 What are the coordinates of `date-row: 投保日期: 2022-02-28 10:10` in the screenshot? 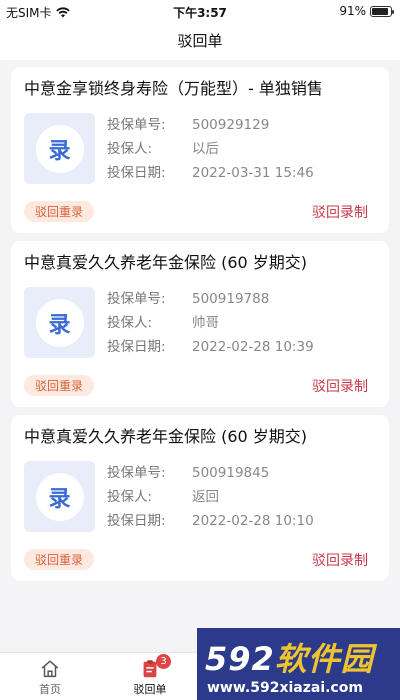 It's located at (210, 521).